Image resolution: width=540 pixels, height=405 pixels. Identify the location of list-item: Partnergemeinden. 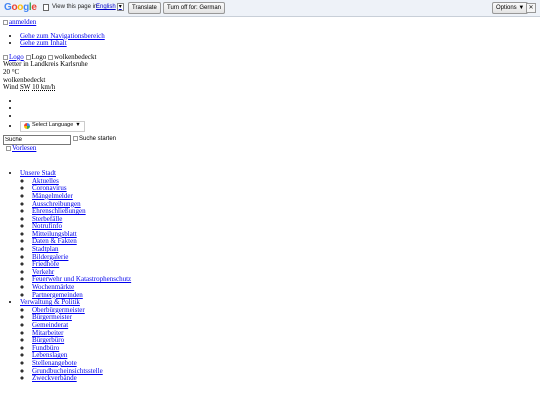
(282, 295).